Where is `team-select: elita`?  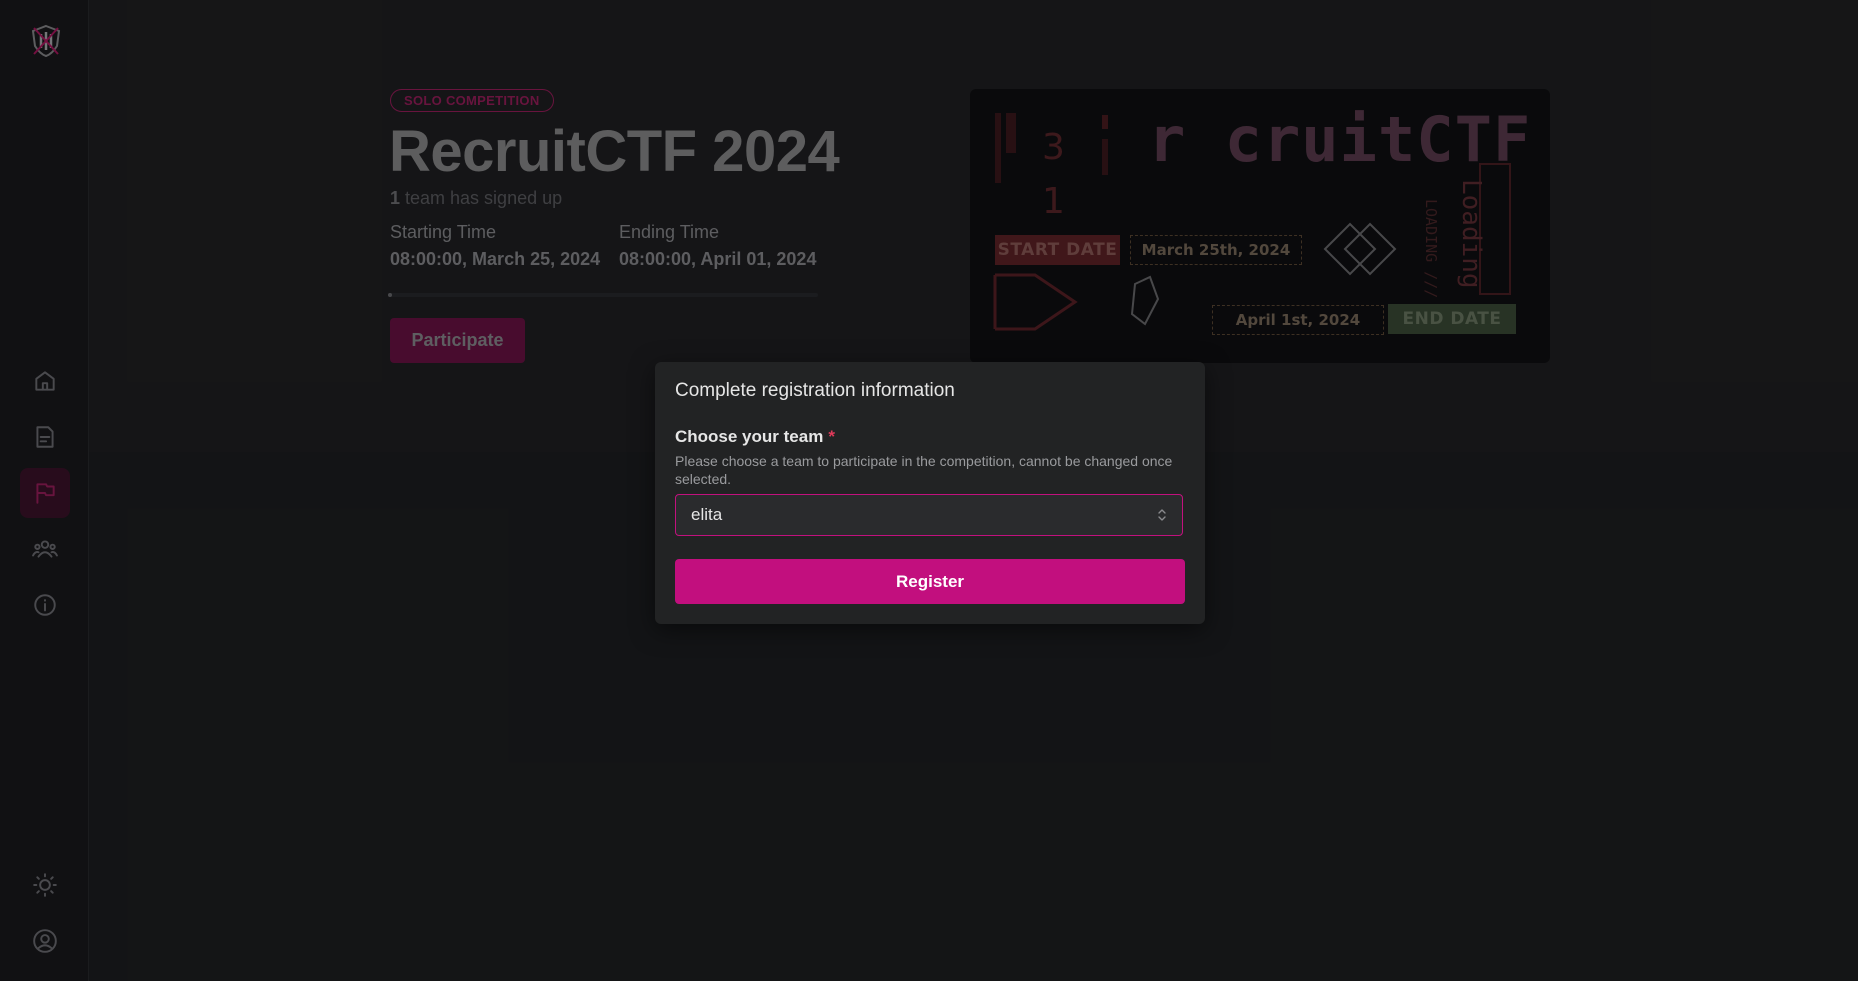
team-select: elita is located at coordinates (929, 515).